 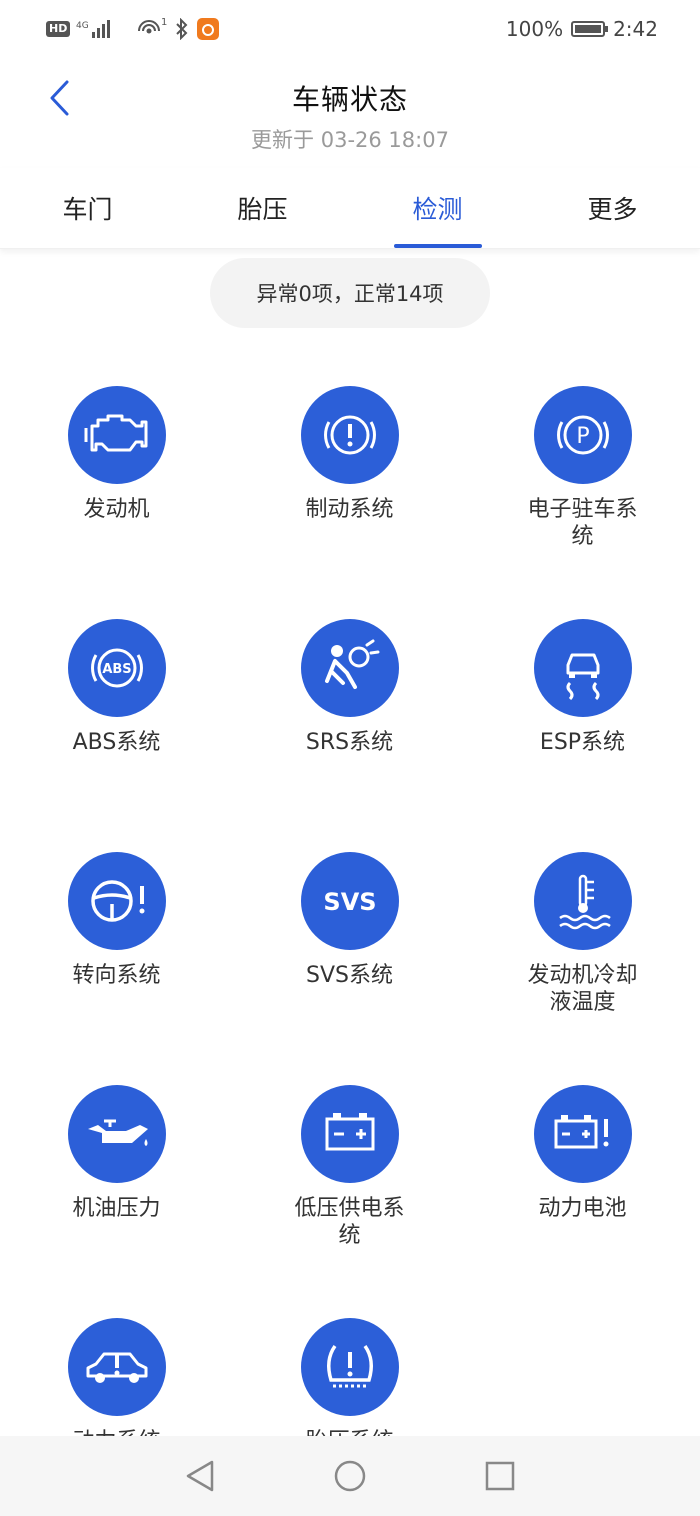 I want to click on item-label: 制动系统, so click(x=349, y=509).